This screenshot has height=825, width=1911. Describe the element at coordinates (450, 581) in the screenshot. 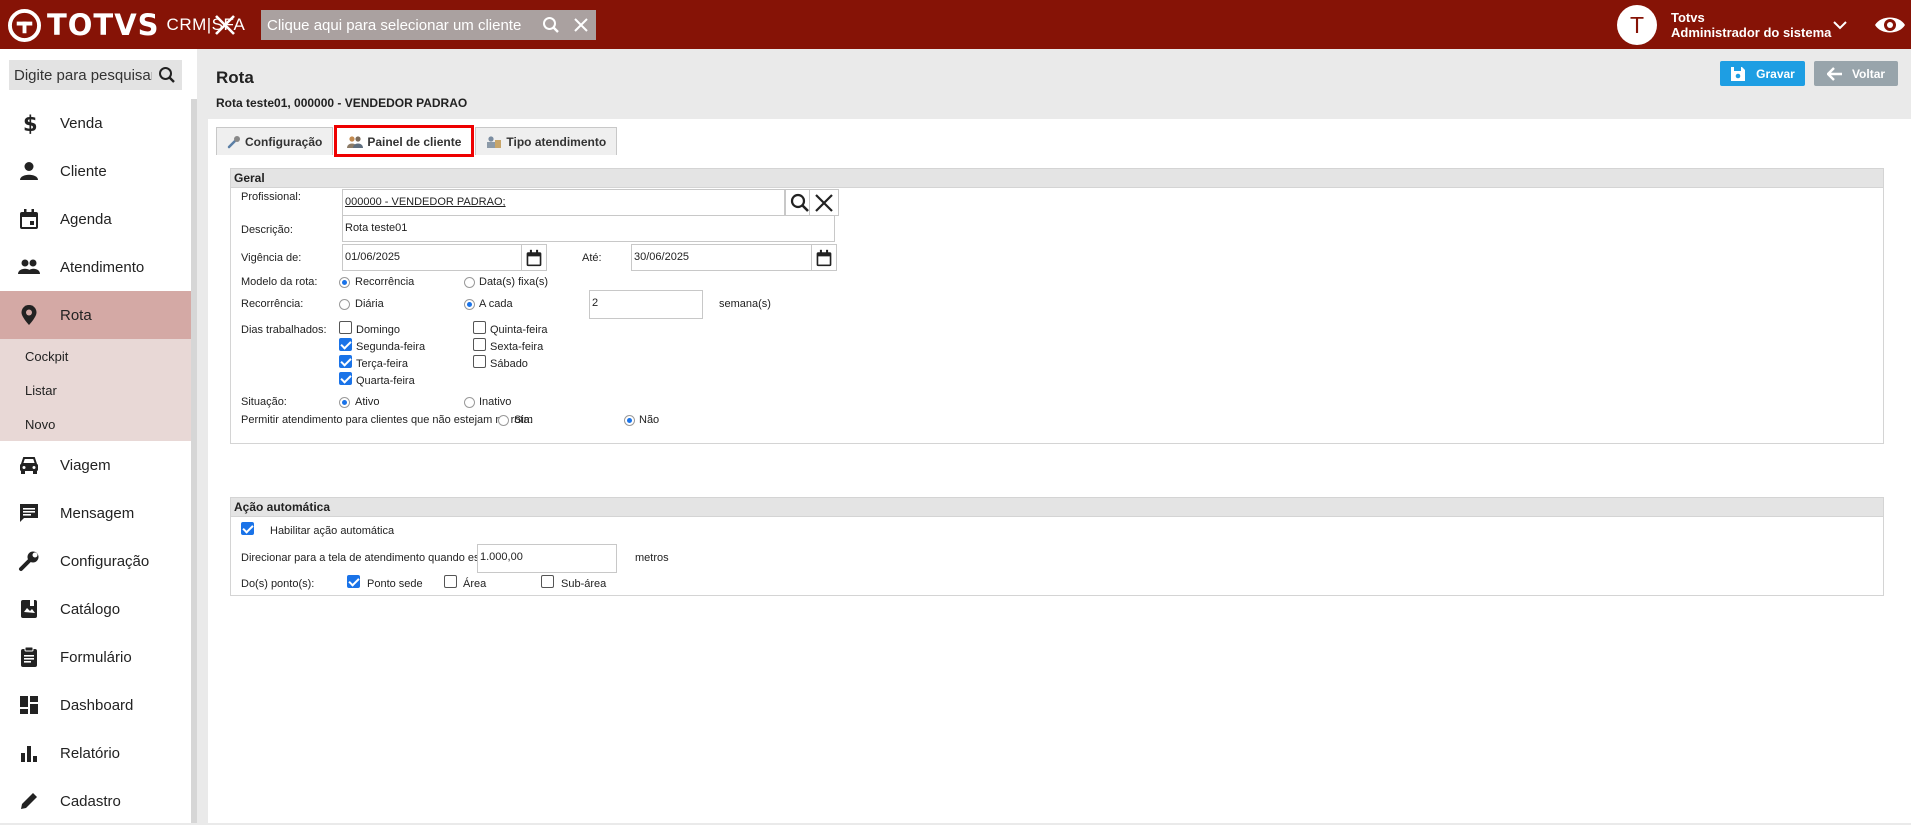

I see `area-checkbox` at that location.